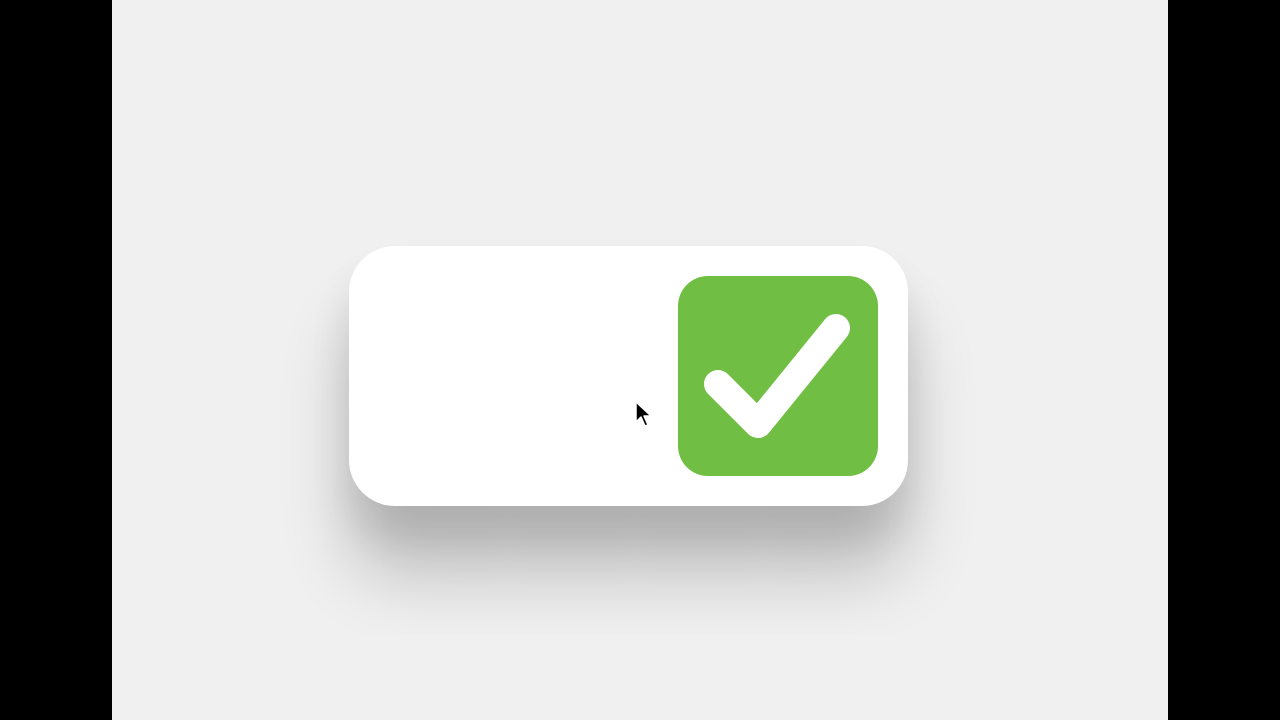 The width and height of the screenshot is (1280, 720). Describe the element at coordinates (643, 414) in the screenshot. I see `mouse-pointer-icon` at that location.